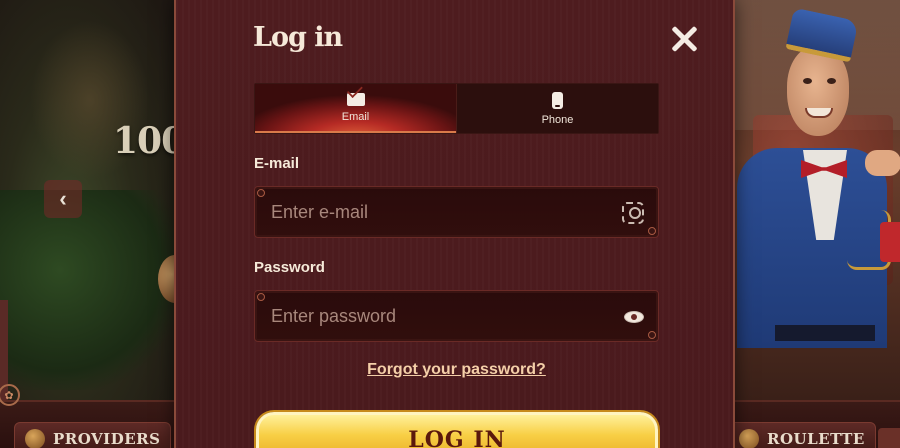 This screenshot has width=900, height=448. What do you see at coordinates (441, 316) in the screenshot?
I see `password-input` at bounding box center [441, 316].